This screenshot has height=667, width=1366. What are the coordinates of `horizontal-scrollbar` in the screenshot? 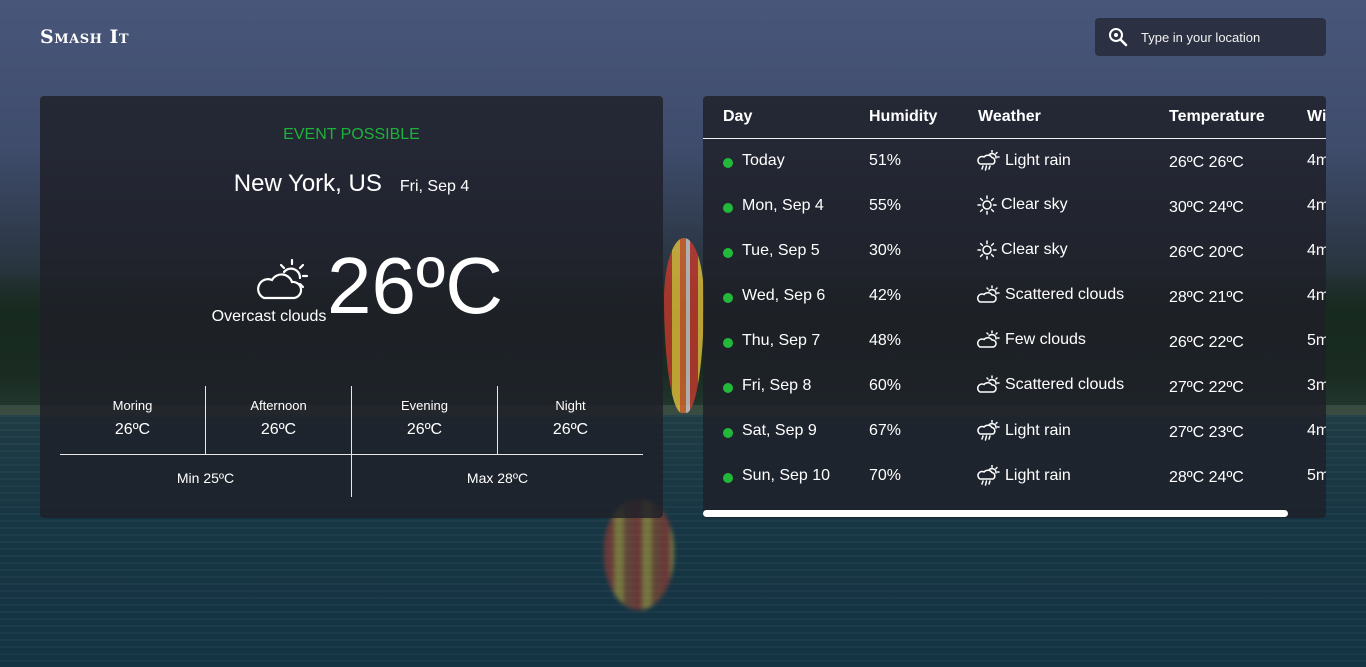 It's located at (995, 513).